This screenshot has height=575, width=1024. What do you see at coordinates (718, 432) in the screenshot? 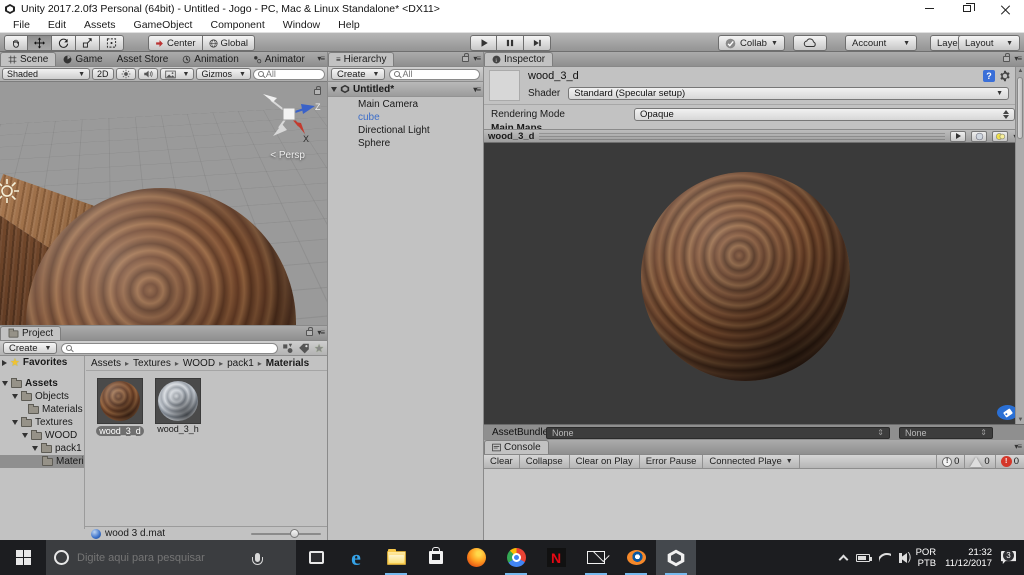
I see `assetbundle-dropdown: None ⇕` at bounding box center [718, 432].